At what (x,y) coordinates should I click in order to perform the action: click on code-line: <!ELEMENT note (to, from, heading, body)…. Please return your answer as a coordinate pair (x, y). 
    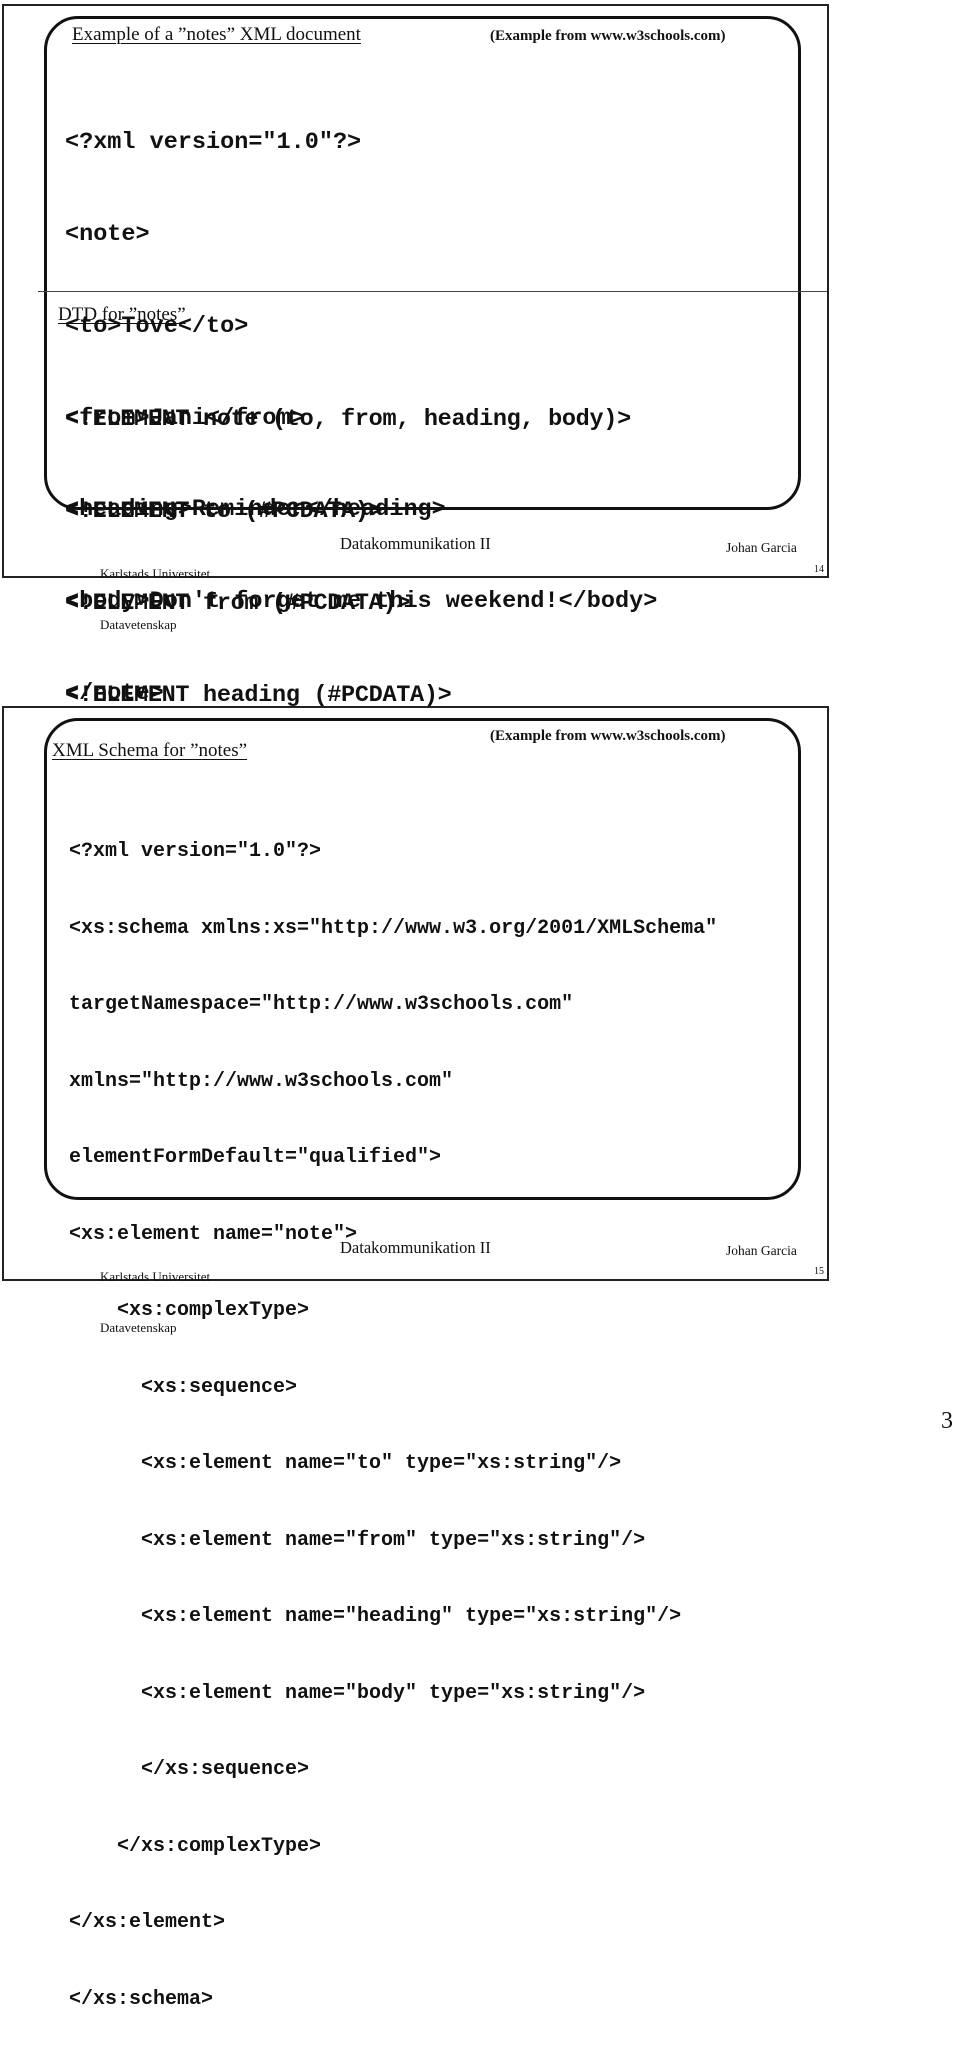
    Looking at the image, I should click on (348, 420).